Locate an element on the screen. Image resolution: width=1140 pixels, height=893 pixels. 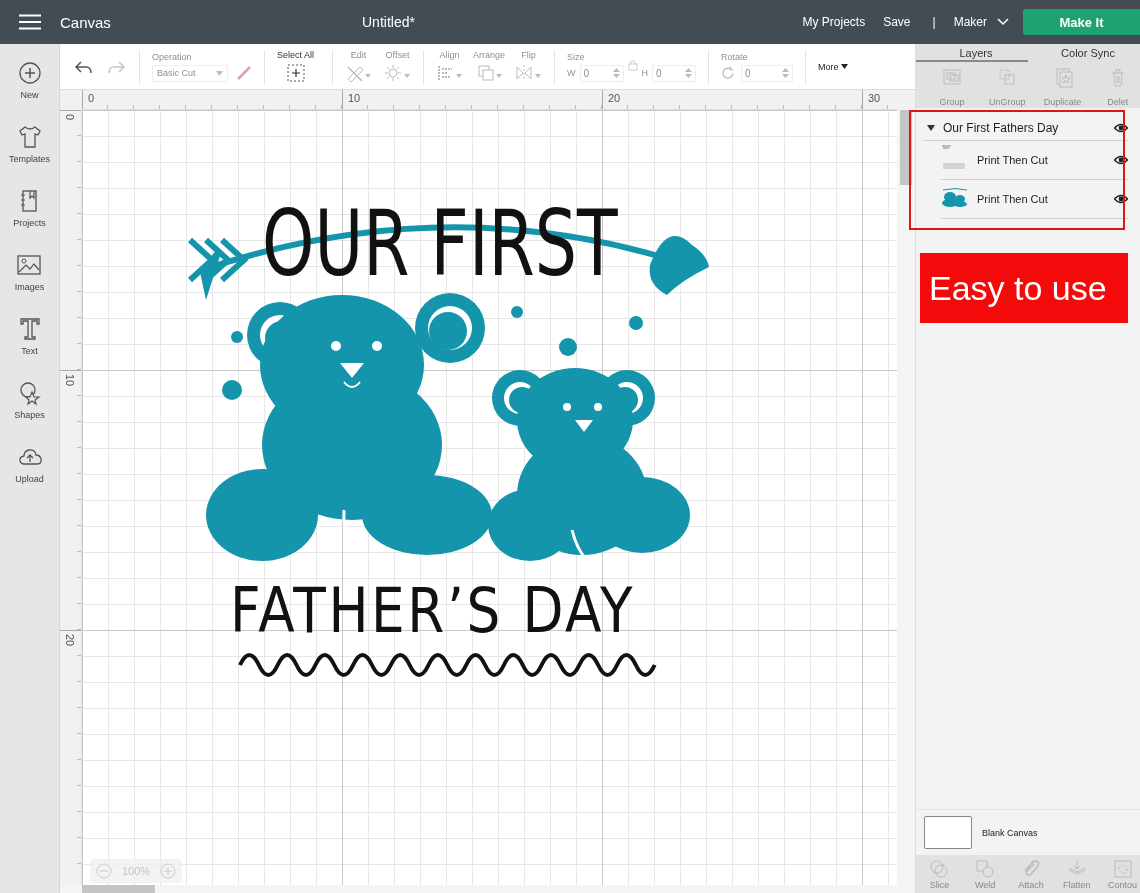
plus-circle-icon is located at coordinates (29, 73).